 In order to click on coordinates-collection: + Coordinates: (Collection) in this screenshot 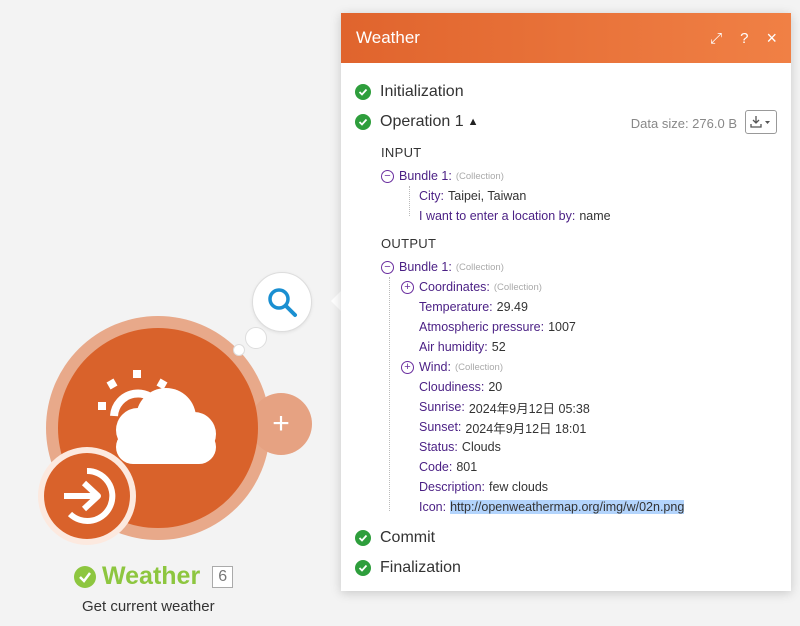, I will do `click(579, 287)`.